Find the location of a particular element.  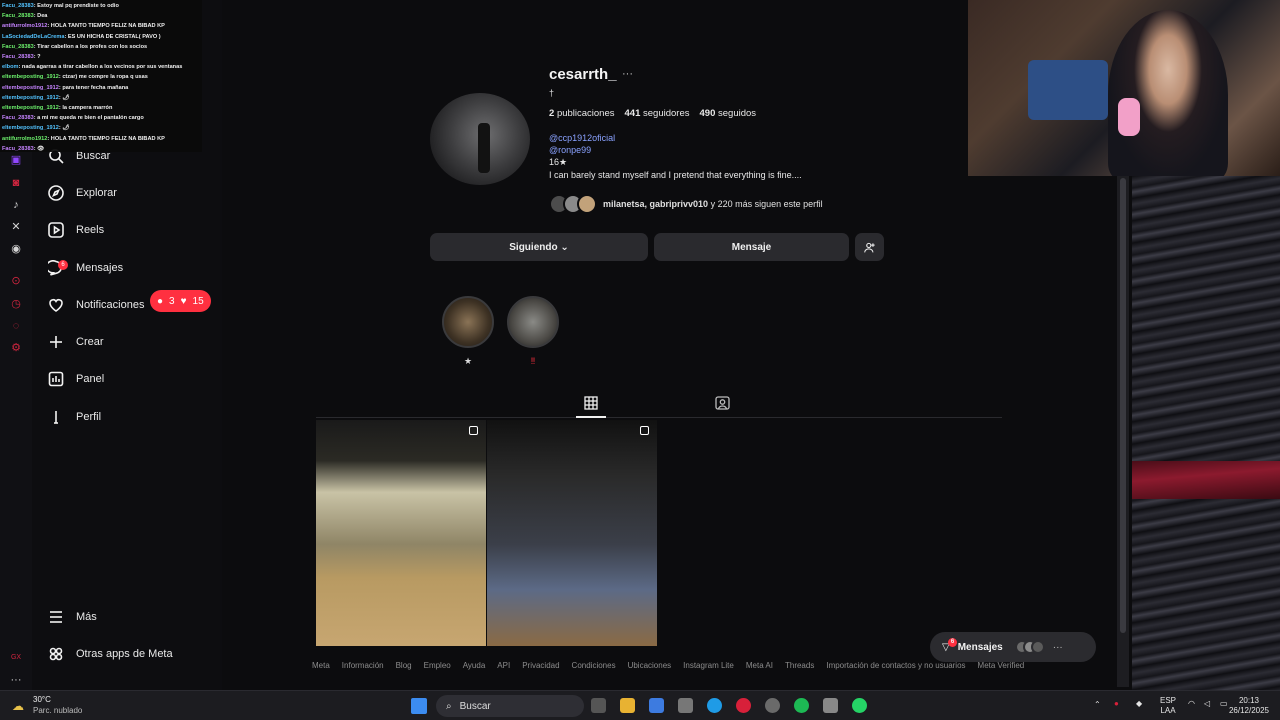

taskbar-search: ⌕ Buscar is located at coordinates (510, 706).